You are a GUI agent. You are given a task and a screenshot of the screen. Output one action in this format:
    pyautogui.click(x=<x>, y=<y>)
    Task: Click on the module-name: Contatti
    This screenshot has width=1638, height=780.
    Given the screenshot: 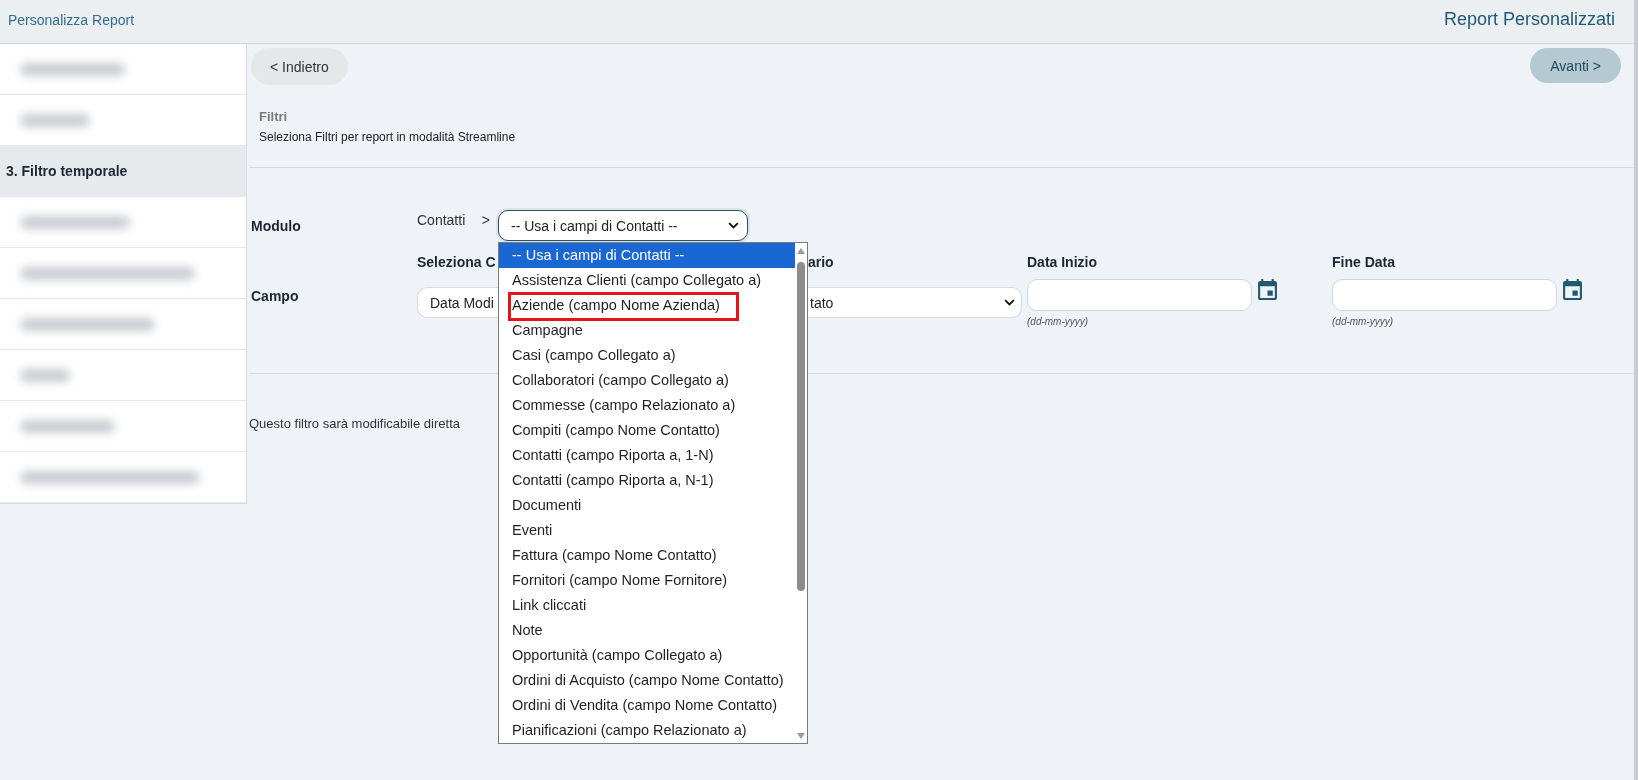 What is the action you would take?
    pyautogui.click(x=441, y=220)
    